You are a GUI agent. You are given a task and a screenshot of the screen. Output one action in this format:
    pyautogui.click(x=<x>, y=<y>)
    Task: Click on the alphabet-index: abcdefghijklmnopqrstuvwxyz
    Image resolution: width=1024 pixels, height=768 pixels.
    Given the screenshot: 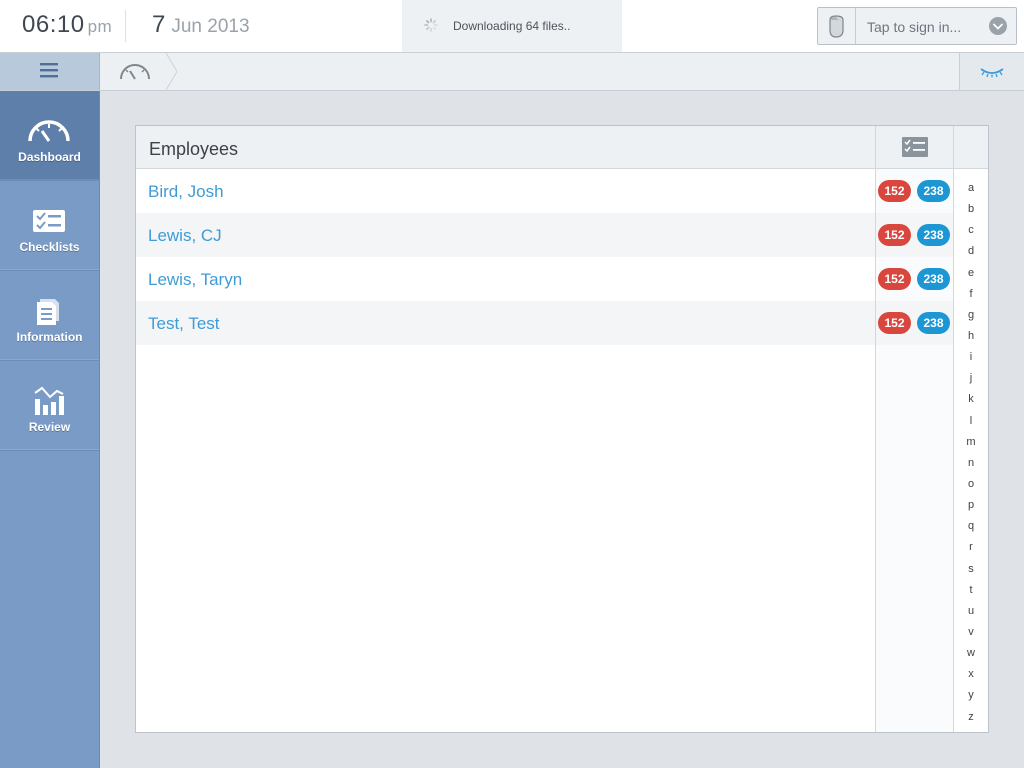 What is the action you would take?
    pyautogui.click(x=971, y=453)
    